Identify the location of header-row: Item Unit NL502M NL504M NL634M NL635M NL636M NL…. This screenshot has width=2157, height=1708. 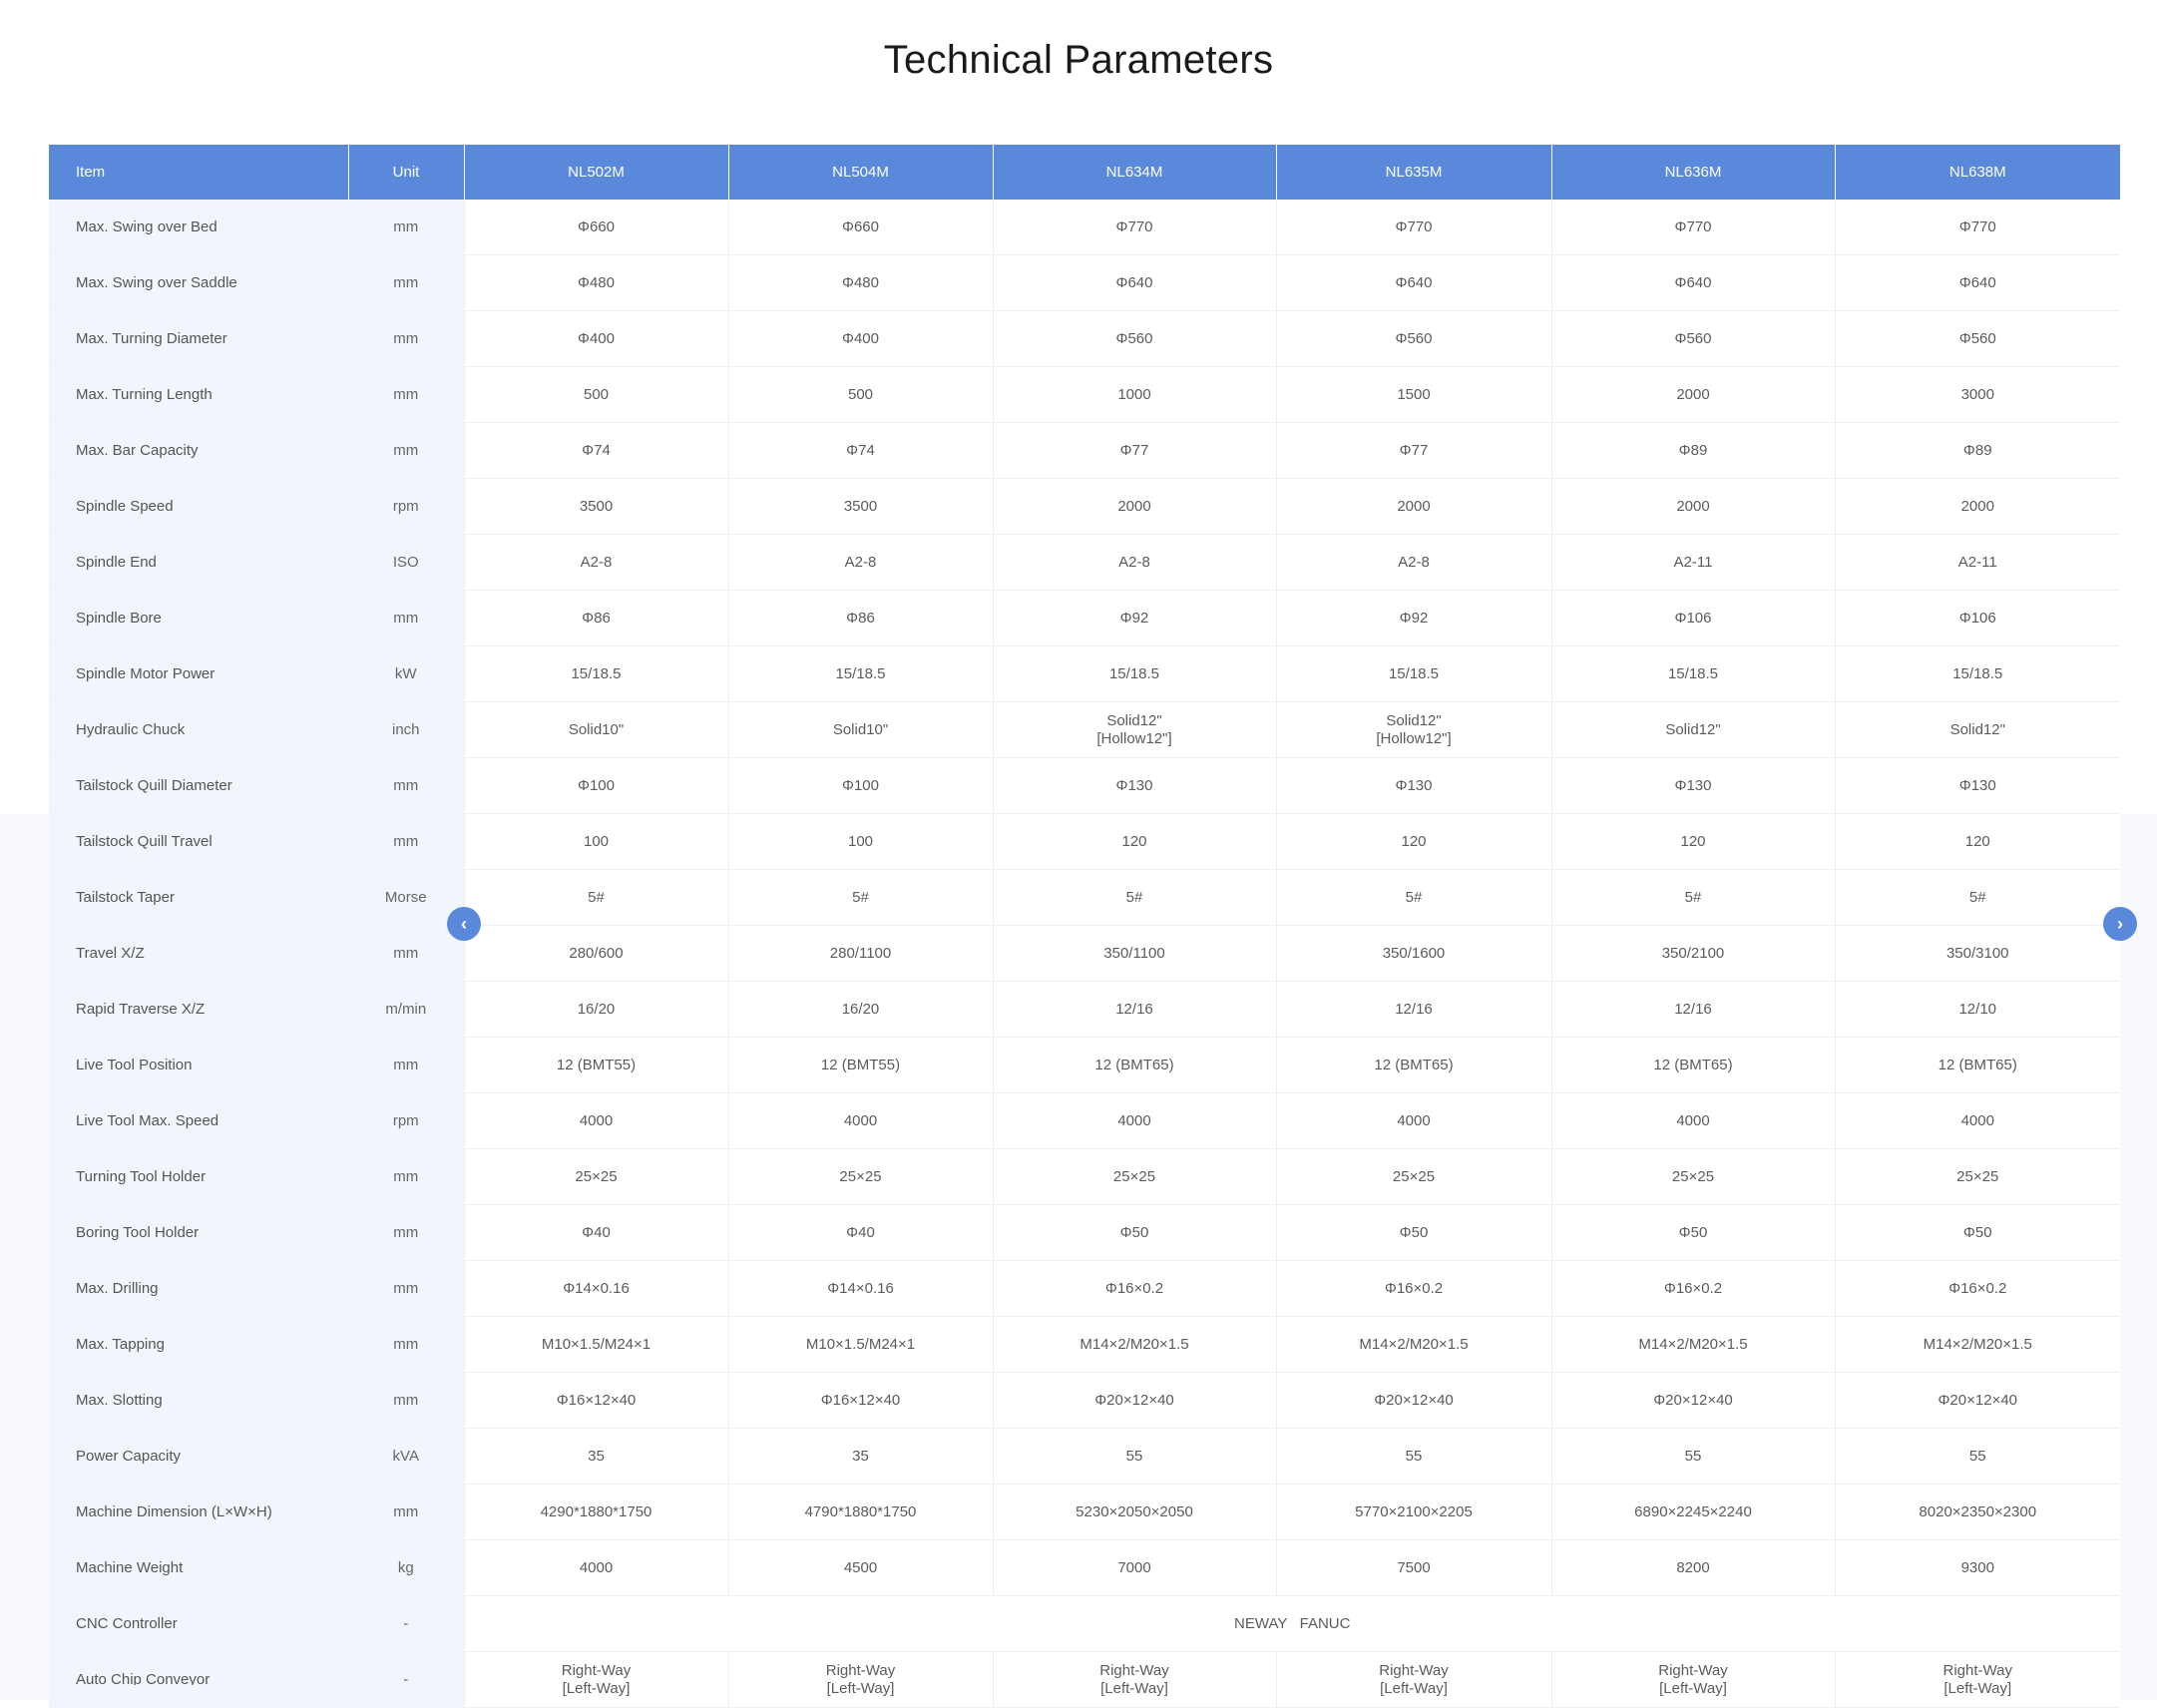
(1084, 172).